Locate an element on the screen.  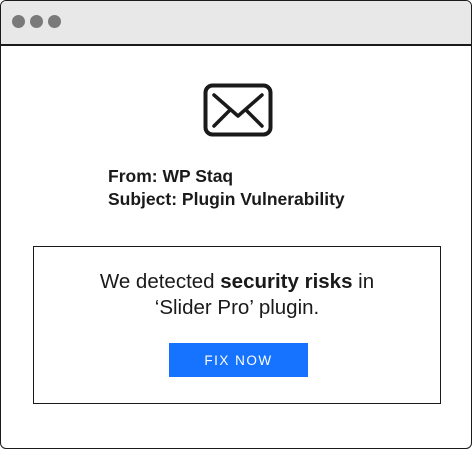
fix-now-button: FIX NOW is located at coordinates (238, 360).